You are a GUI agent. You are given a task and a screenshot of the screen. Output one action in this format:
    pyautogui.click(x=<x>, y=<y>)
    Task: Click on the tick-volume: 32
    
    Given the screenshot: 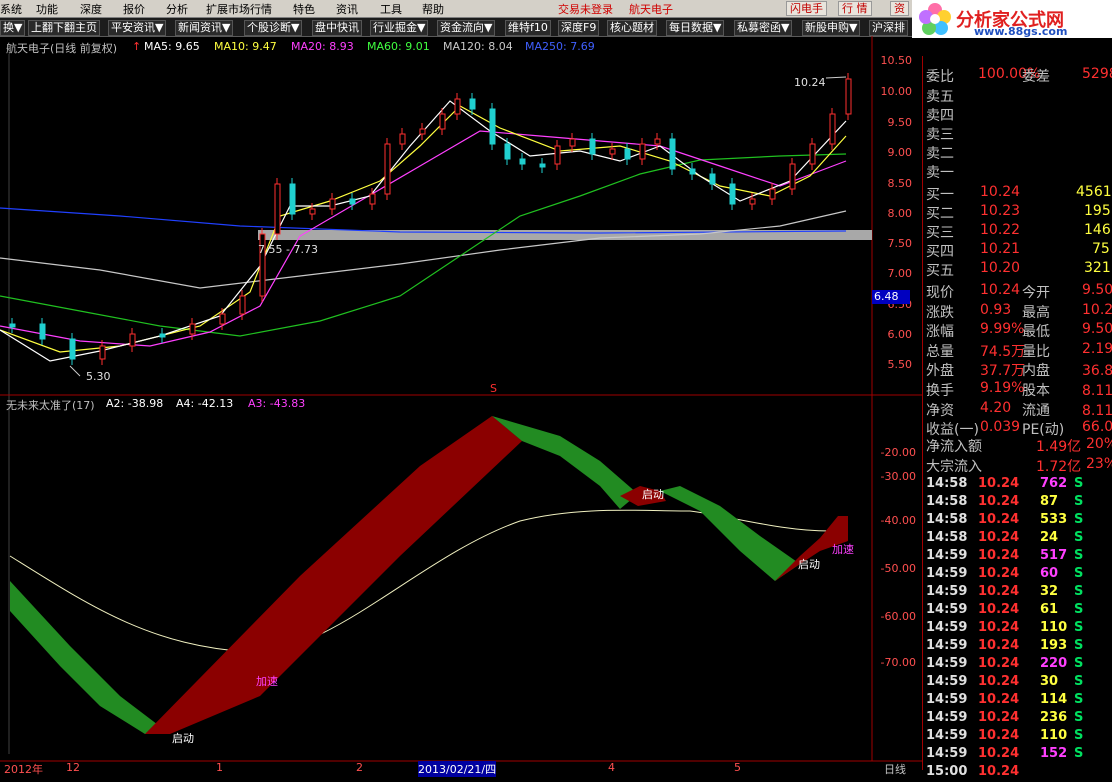 What is the action you would take?
    pyautogui.click(x=1049, y=591)
    